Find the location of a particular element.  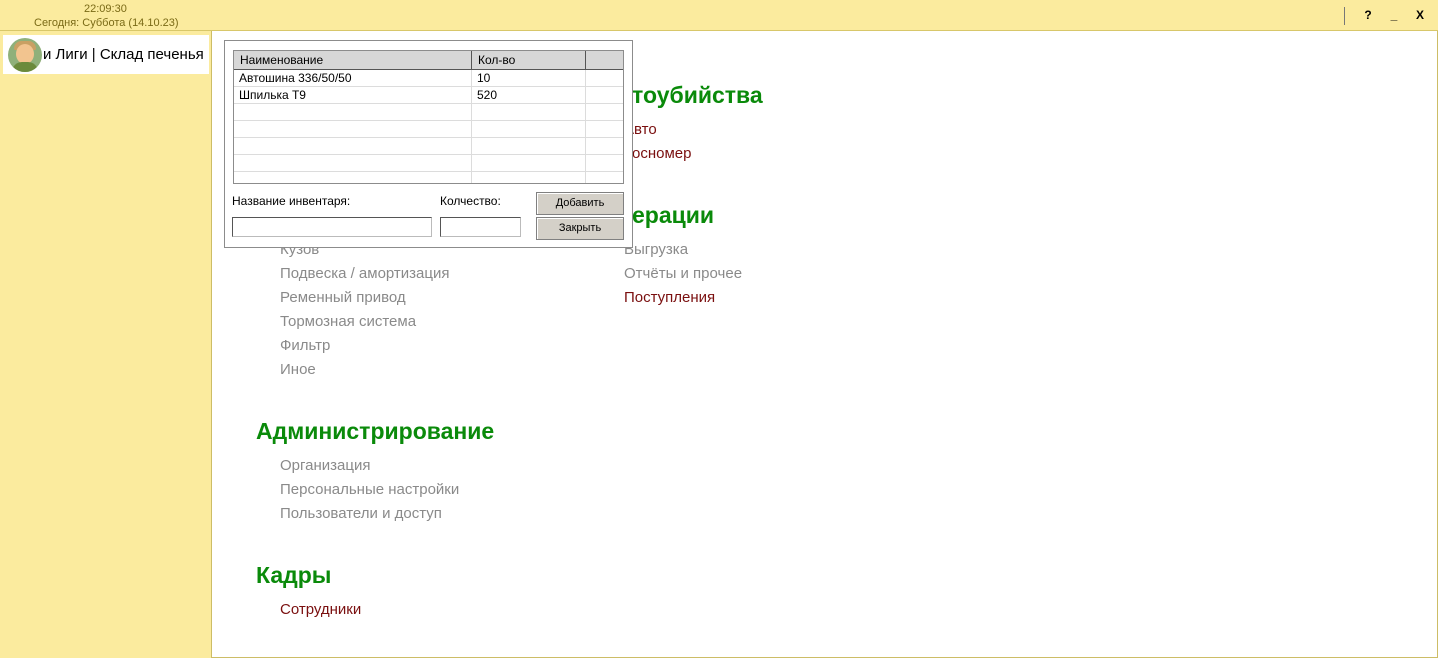

link-inoe: Иное is located at coordinates (298, 369).